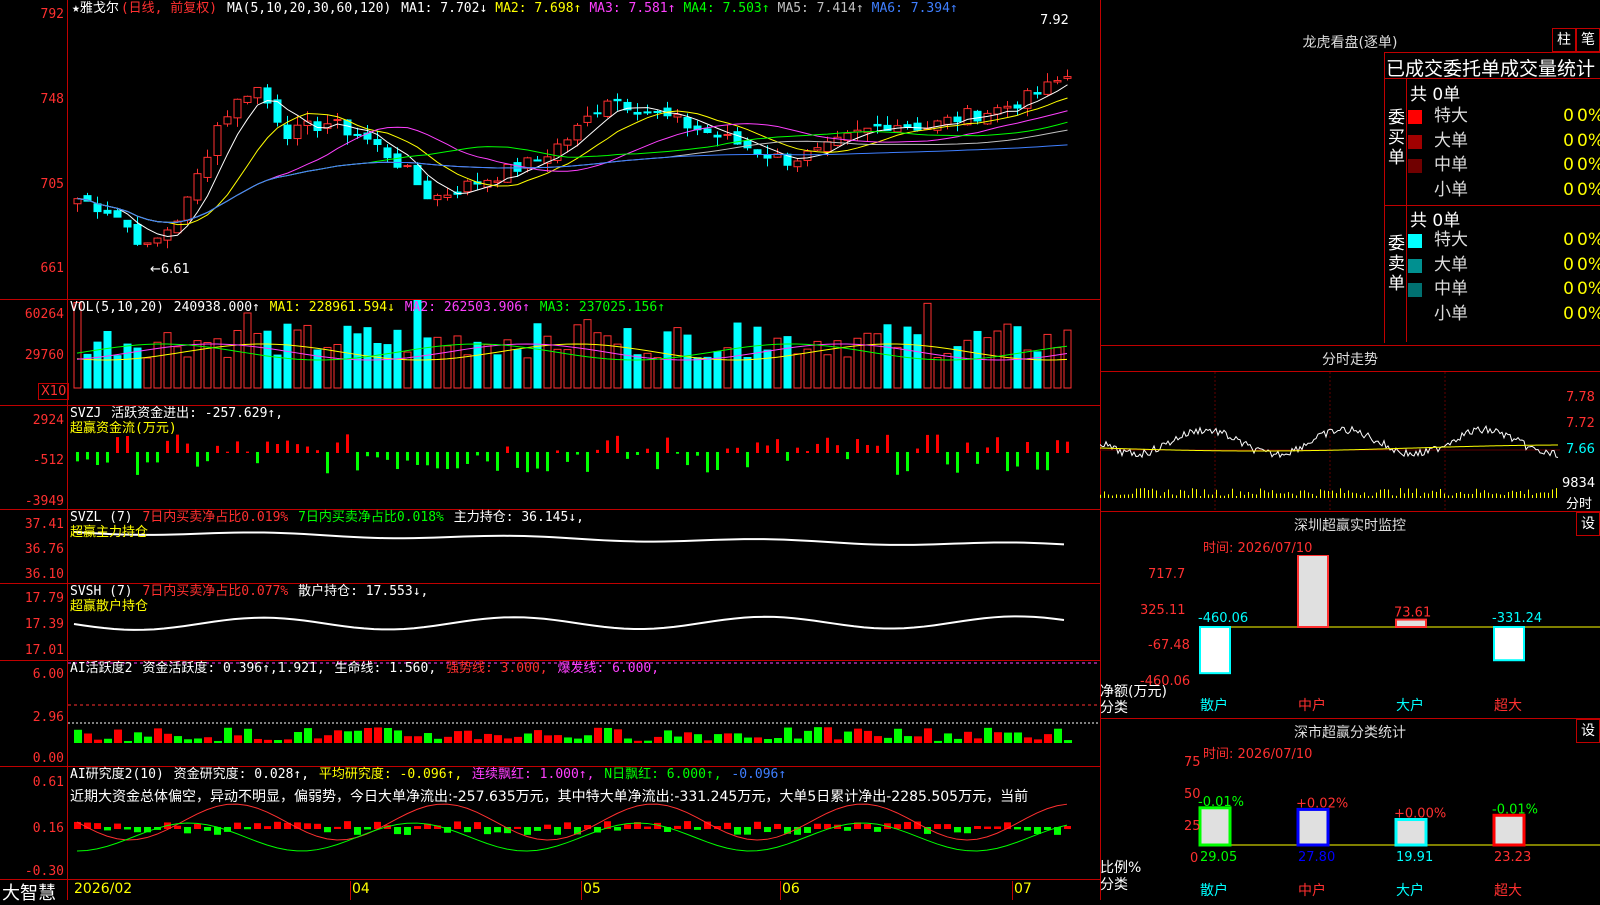  What do you see at coordinates (101, 668) in the screenshot?
I see `ai-active-label: AI活跃度2` at bounding box center [101, 668].